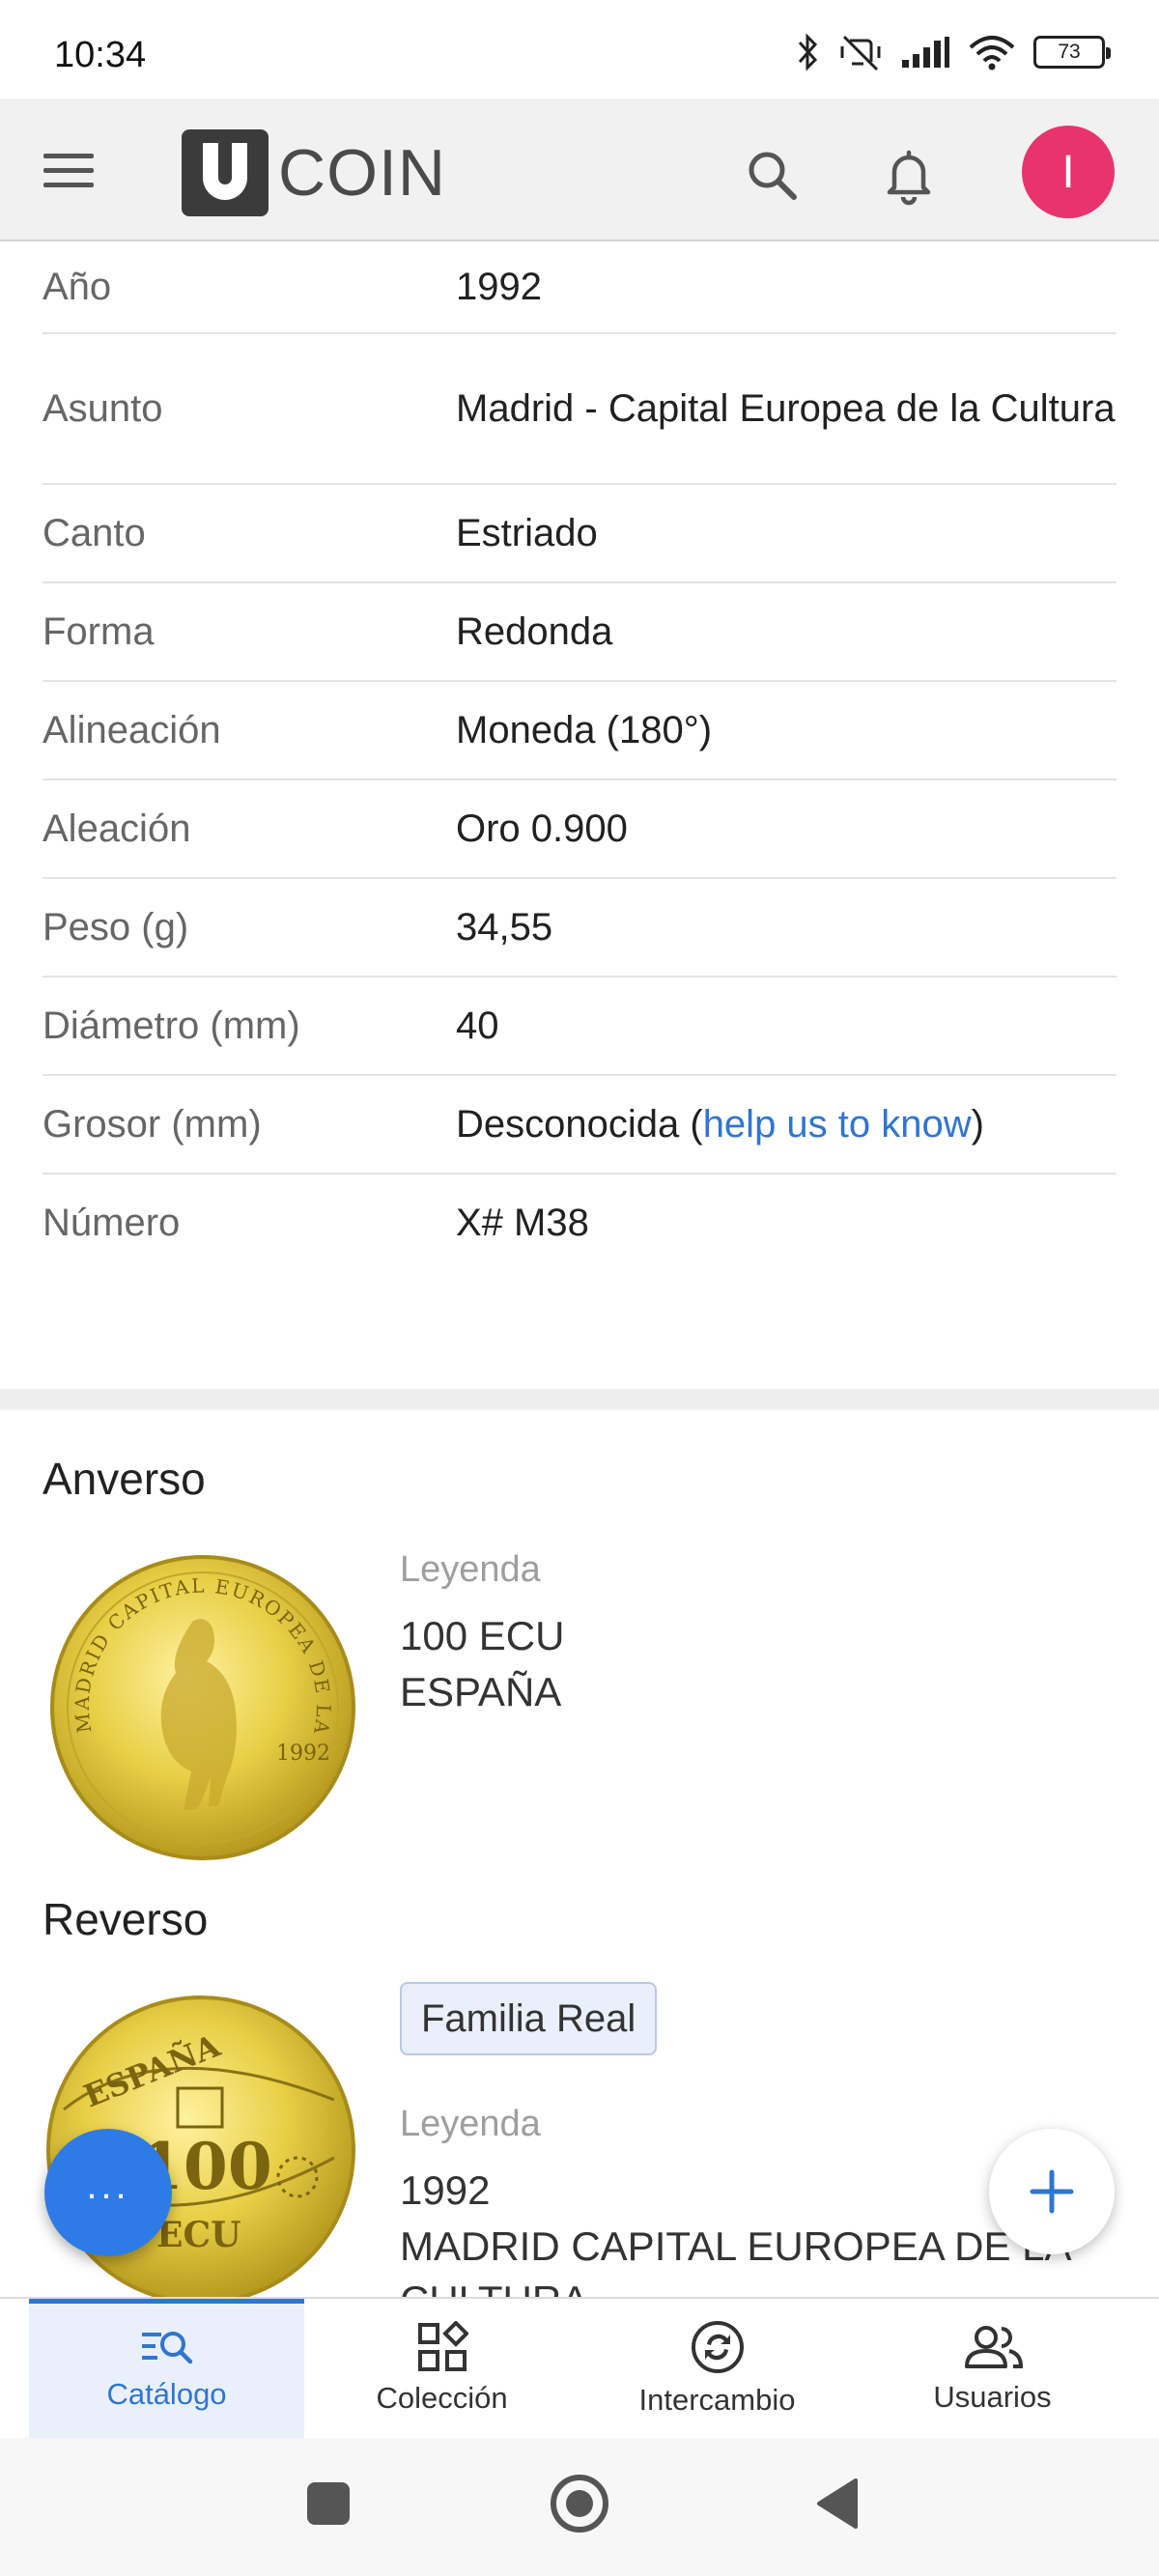  I want to click on notifications-button, so click(909, 175).